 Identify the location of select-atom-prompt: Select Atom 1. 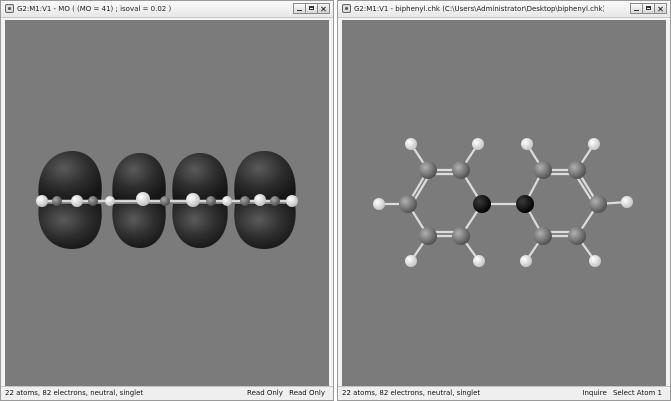
(637, 393).